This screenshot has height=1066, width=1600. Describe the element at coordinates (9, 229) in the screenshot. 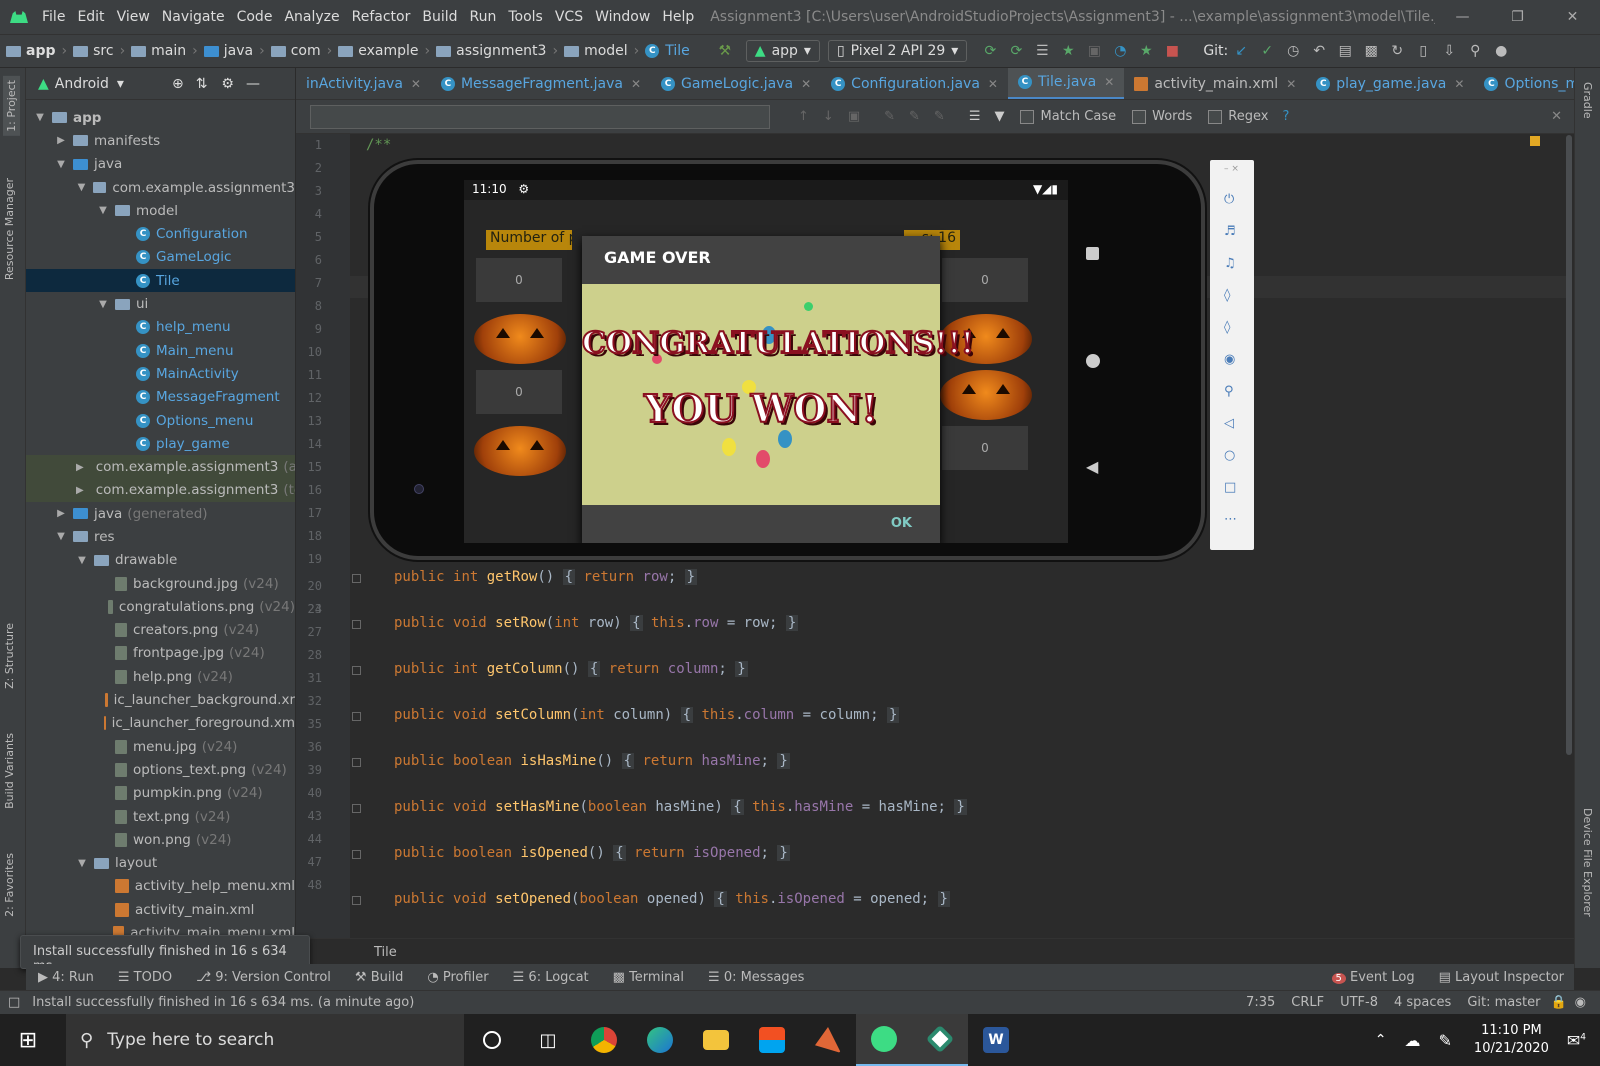

I see `resource-manager-tab: Resource Manager` at that location.